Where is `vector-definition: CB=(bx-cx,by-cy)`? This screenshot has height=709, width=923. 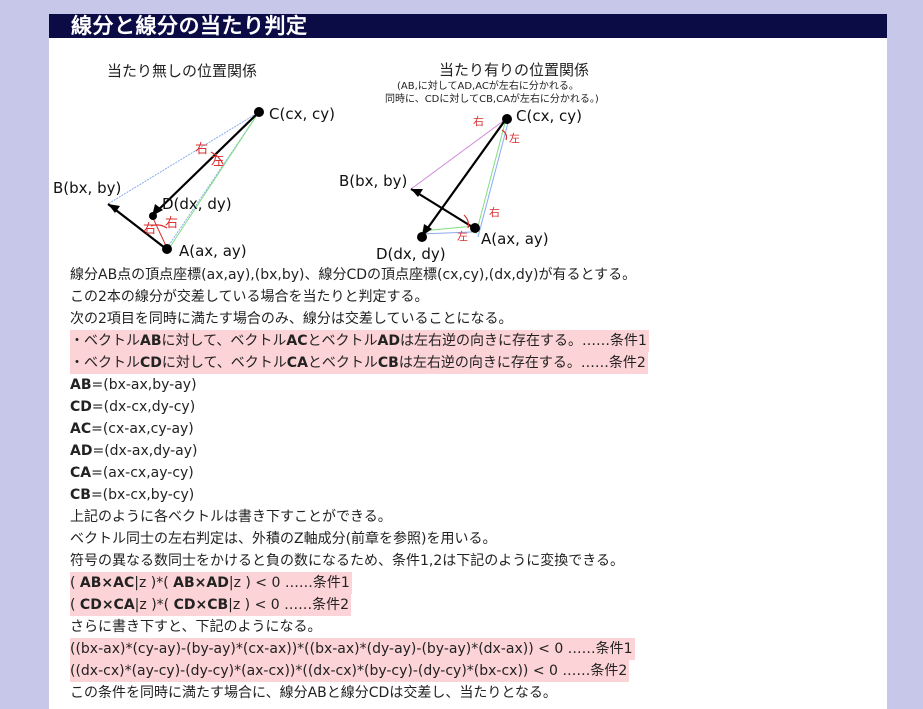 vector-definition: CB=(bx-cx,by-cy) is located at coordinates (132, 495).